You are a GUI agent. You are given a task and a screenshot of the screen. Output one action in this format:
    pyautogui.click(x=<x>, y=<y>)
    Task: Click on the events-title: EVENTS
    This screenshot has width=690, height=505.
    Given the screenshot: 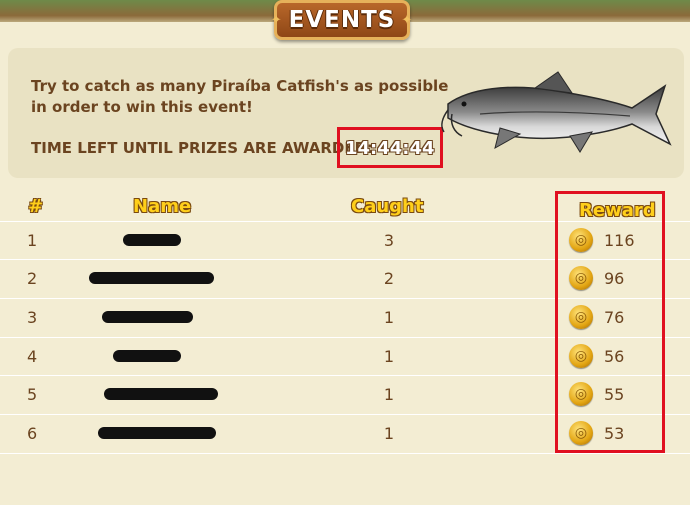 What is the action you would take?
    pyautogui.click(x=342, y=20)
    